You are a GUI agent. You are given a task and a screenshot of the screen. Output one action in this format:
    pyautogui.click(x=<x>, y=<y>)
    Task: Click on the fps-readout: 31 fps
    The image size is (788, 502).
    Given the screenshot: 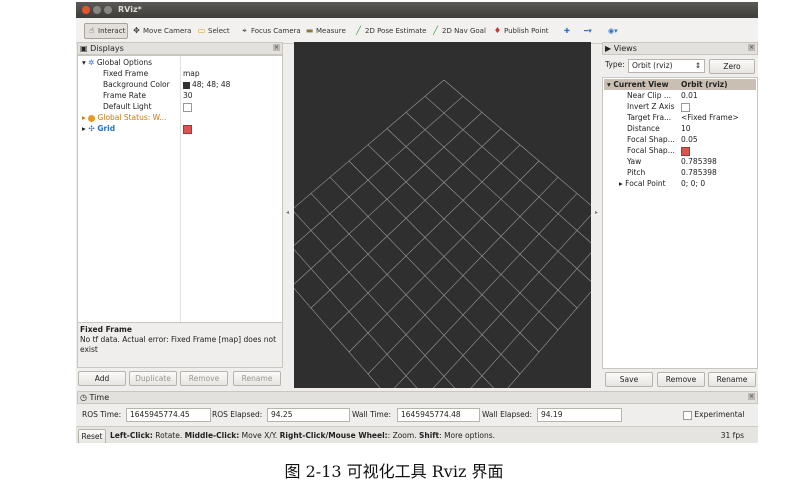 What is the action you would take?
    pyautogui.click(x=732, y=435)
    